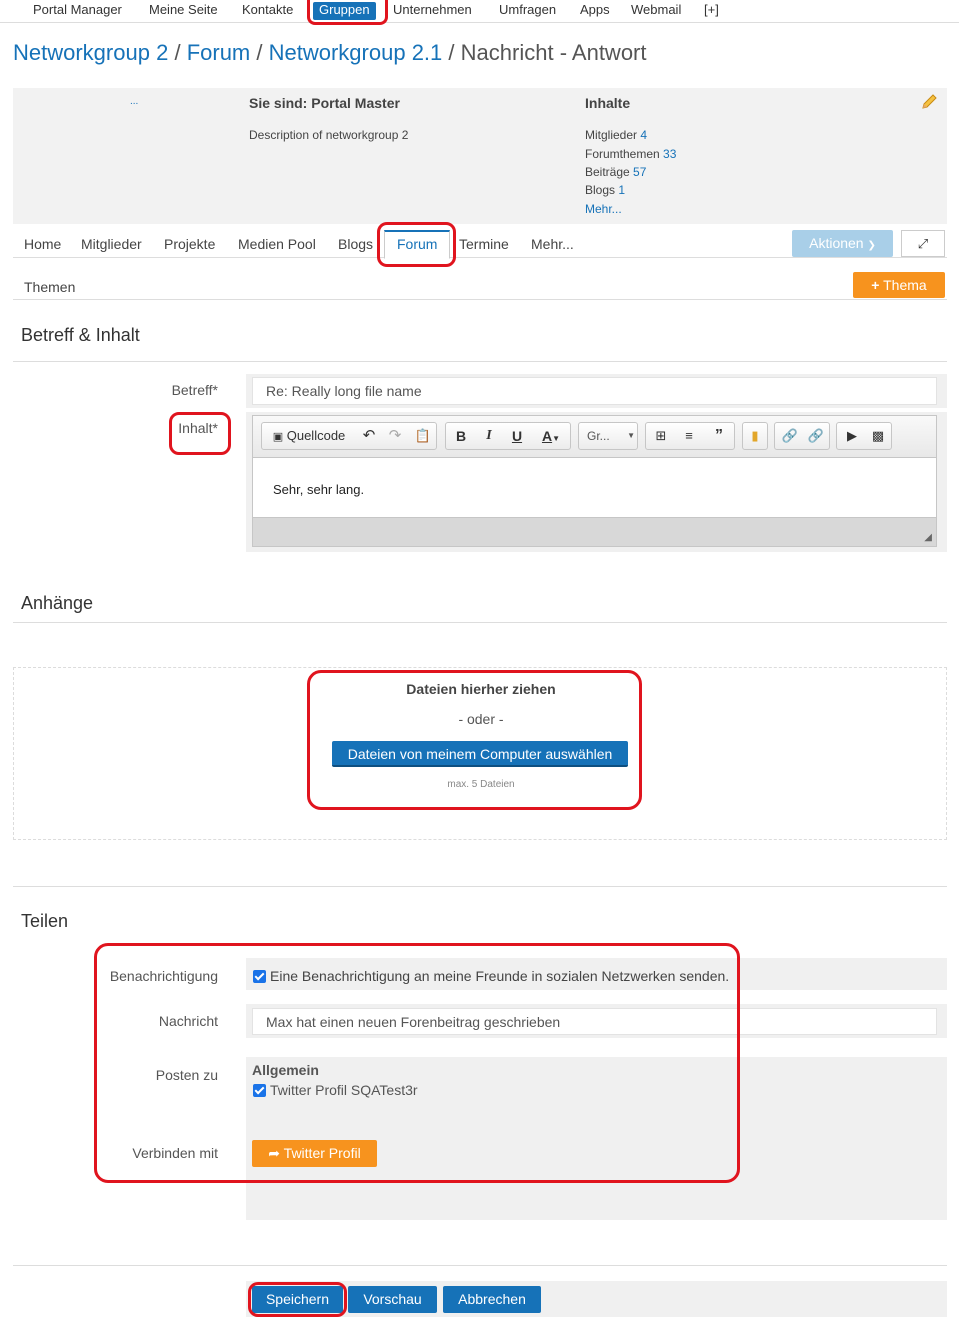  What do you see at coordinates (277, 244) in the screenshot?
I see `tab-medien-pool: Medien Pool` at bounding box center [277, 244].